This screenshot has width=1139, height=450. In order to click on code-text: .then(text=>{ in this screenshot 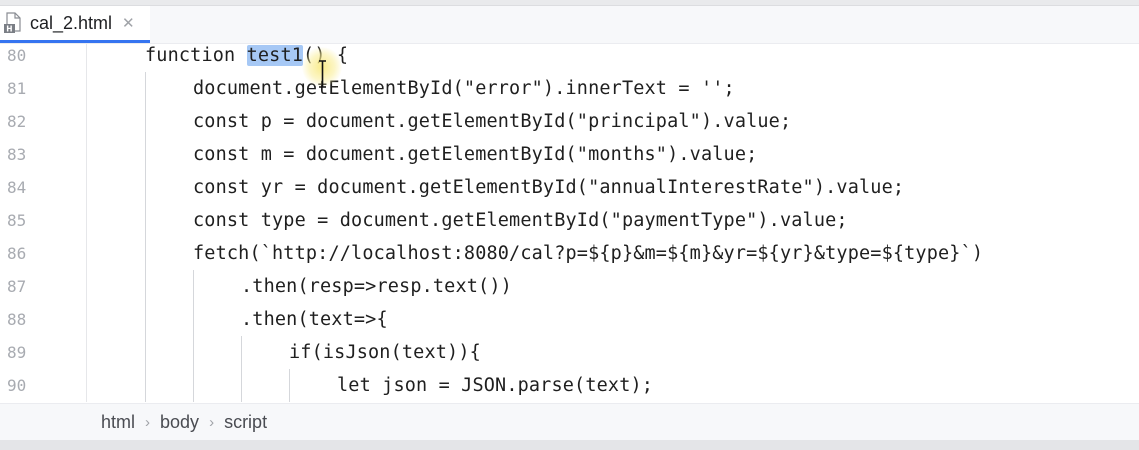, I will do `click(314, 319)`.